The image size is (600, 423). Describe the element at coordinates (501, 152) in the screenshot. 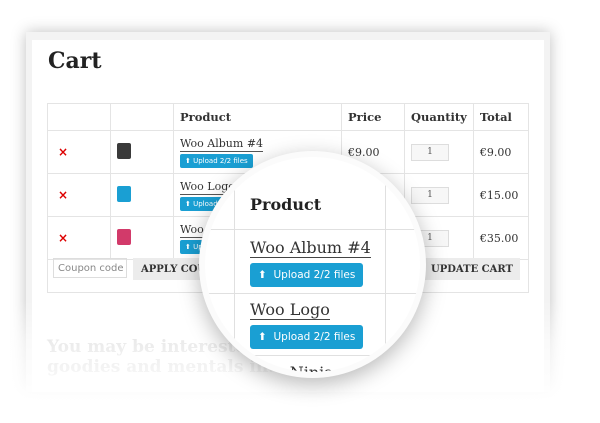

I see `total-cell: €9.00` at that location.